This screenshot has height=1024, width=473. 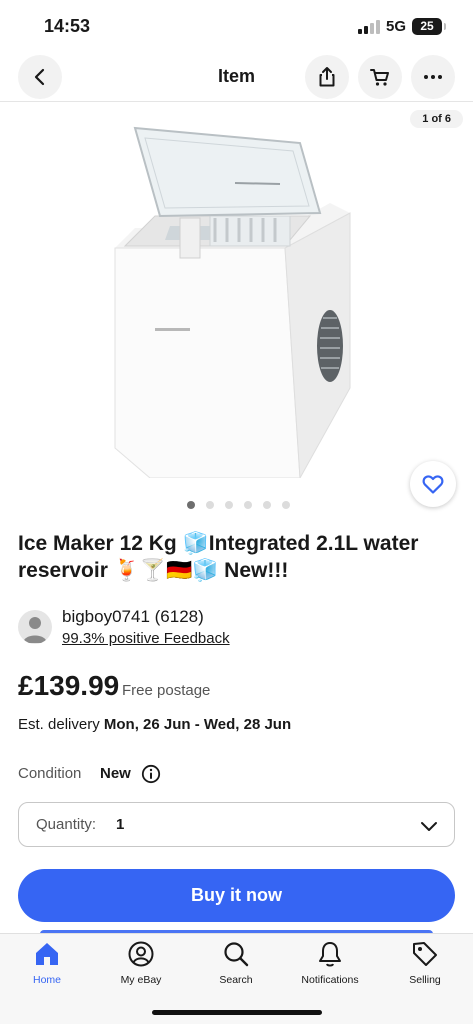 I want to click on battery-level: 25, so click(x=427, y=26).